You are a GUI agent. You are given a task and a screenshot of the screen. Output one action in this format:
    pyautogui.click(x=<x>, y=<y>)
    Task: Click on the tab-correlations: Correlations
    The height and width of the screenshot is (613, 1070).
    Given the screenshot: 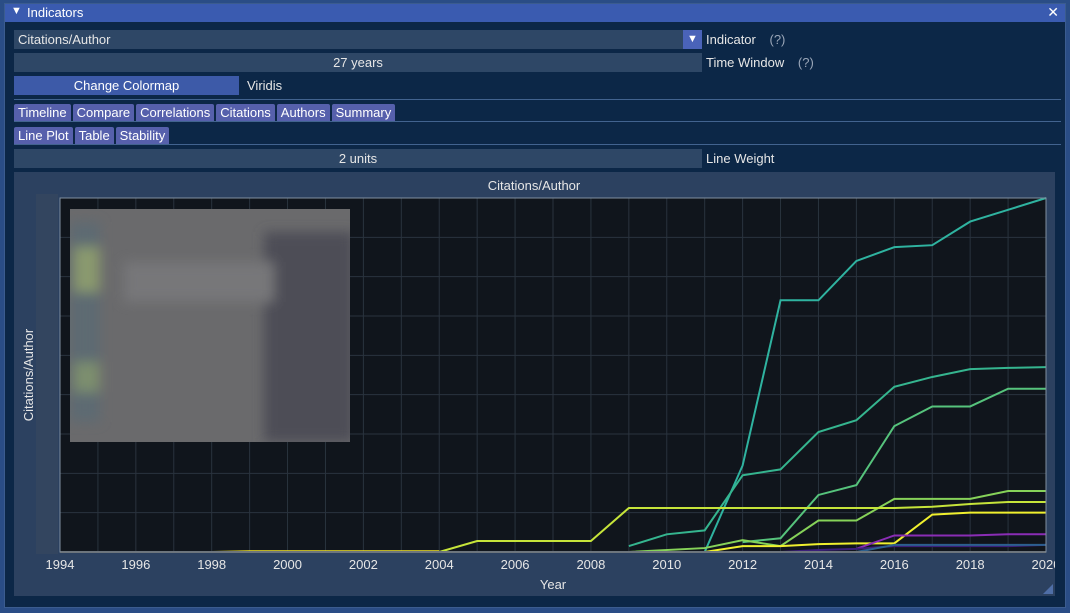 What is the action you would take?
    pyautogui.click(x=175, y=112)
    